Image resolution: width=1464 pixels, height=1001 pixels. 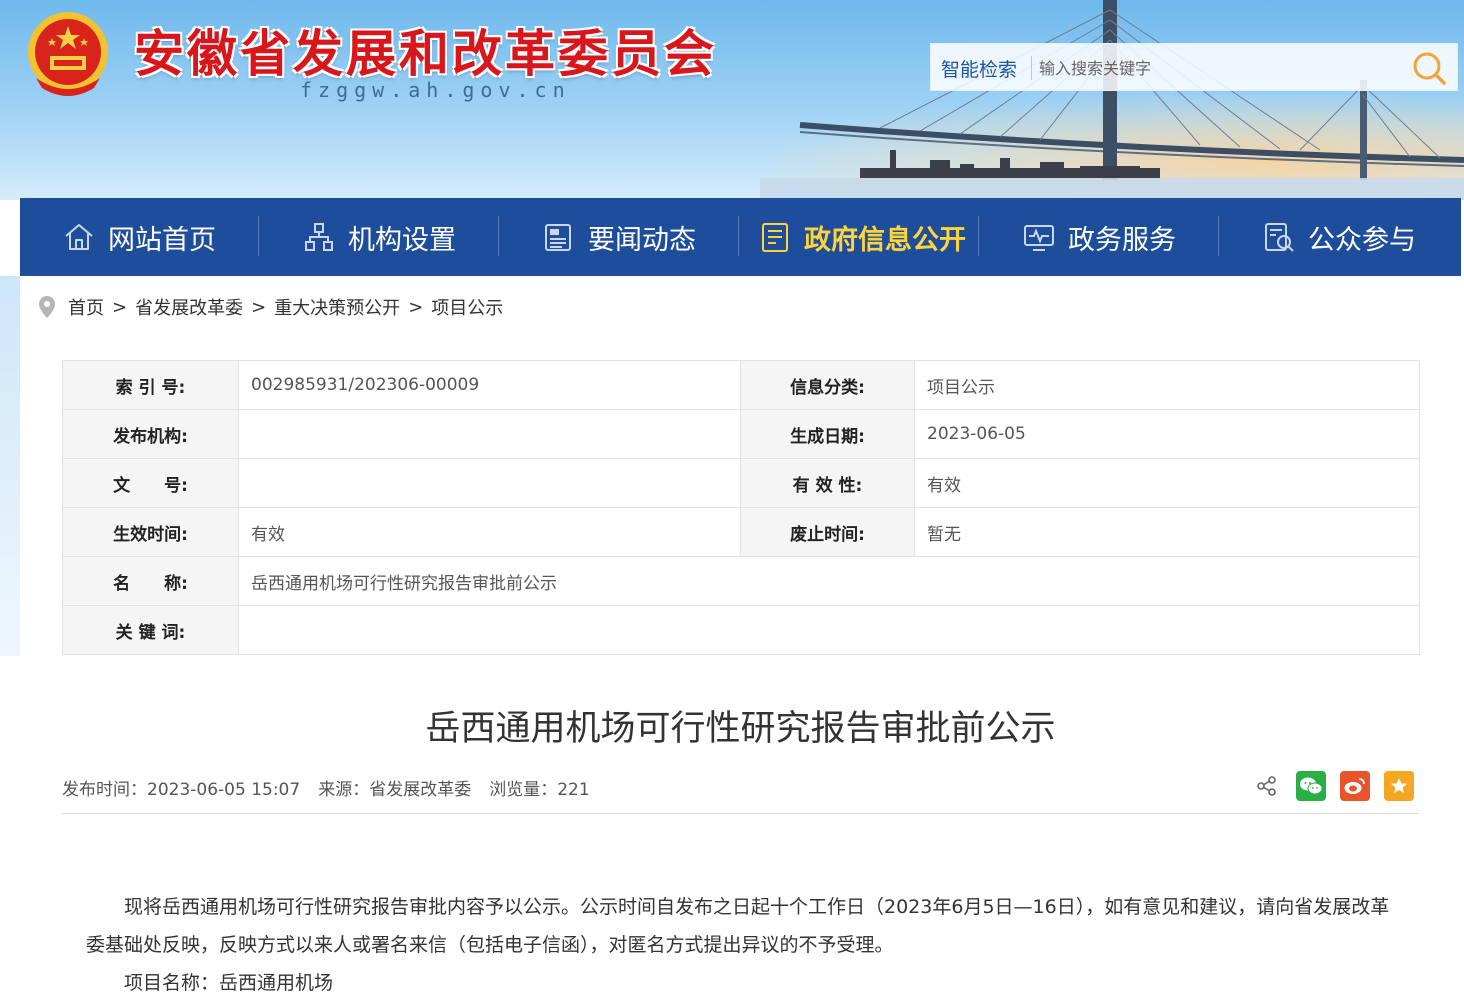 I want to click on category-label: 信息分类:, so click(x=827, y=385).